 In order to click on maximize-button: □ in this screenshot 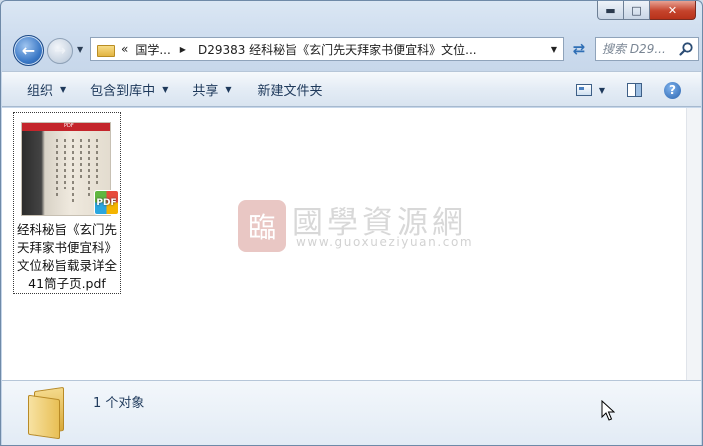, I will do `click(637, 10)`.